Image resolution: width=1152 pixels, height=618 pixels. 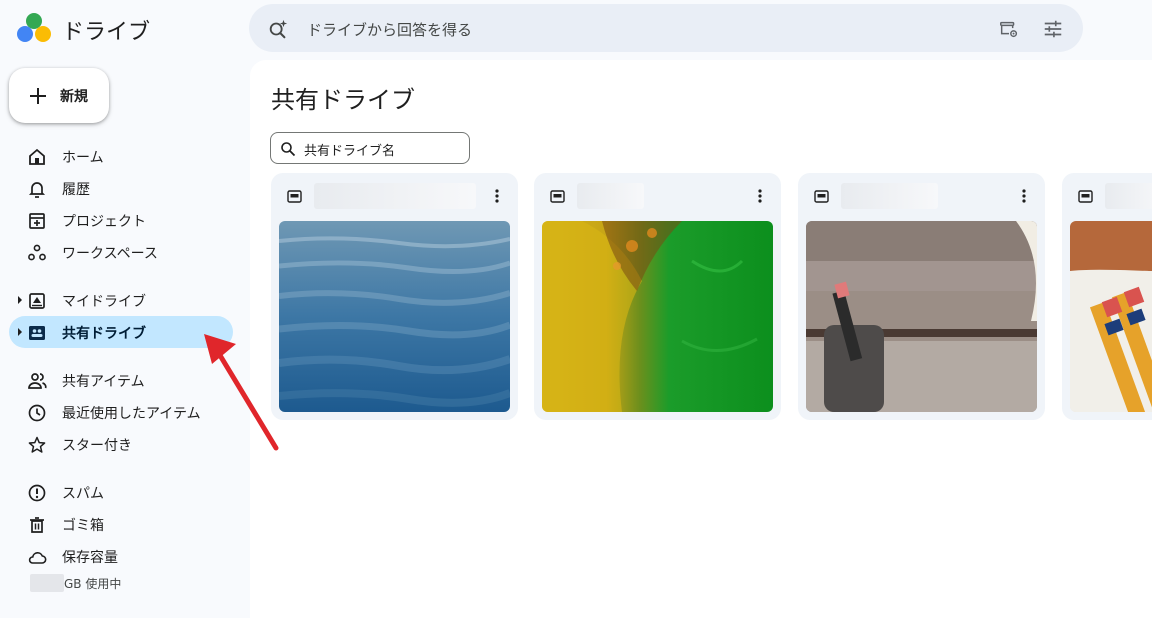 I want to click on drive-logo, so click(x=34, y=28).